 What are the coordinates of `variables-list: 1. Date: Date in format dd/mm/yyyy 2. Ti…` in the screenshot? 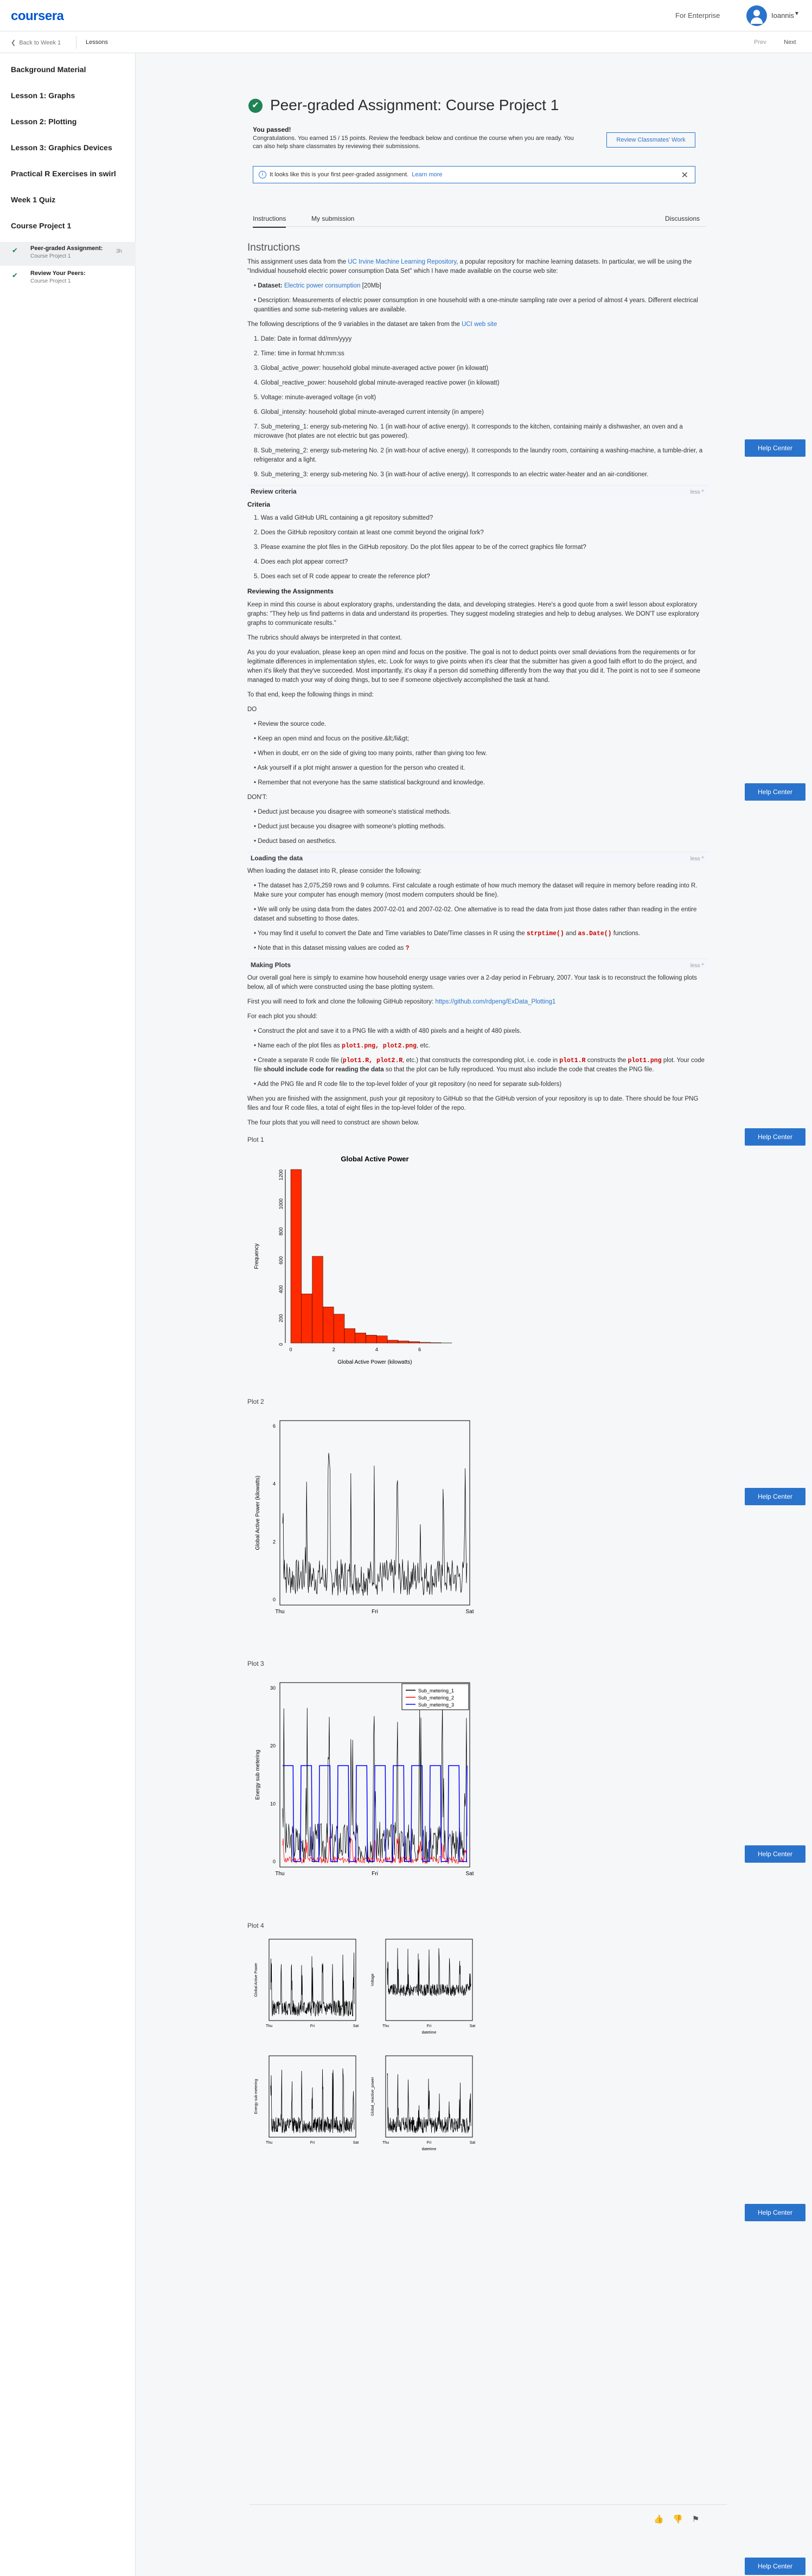 It's located at (481, 407).